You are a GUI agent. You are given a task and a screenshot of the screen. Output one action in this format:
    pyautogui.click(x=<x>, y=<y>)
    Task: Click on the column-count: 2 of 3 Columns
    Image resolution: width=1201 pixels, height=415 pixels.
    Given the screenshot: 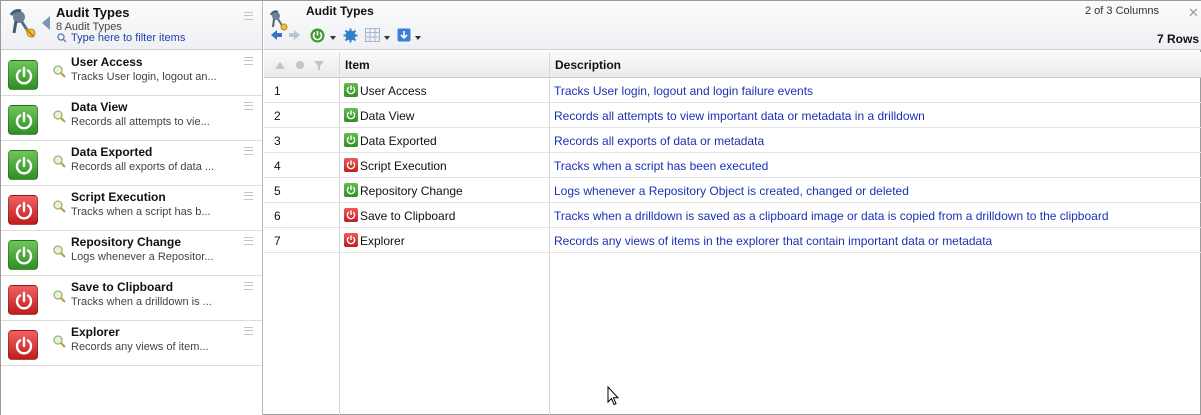 What is the action you would take?
    pyautogui.click(x=1122, y=11)
    